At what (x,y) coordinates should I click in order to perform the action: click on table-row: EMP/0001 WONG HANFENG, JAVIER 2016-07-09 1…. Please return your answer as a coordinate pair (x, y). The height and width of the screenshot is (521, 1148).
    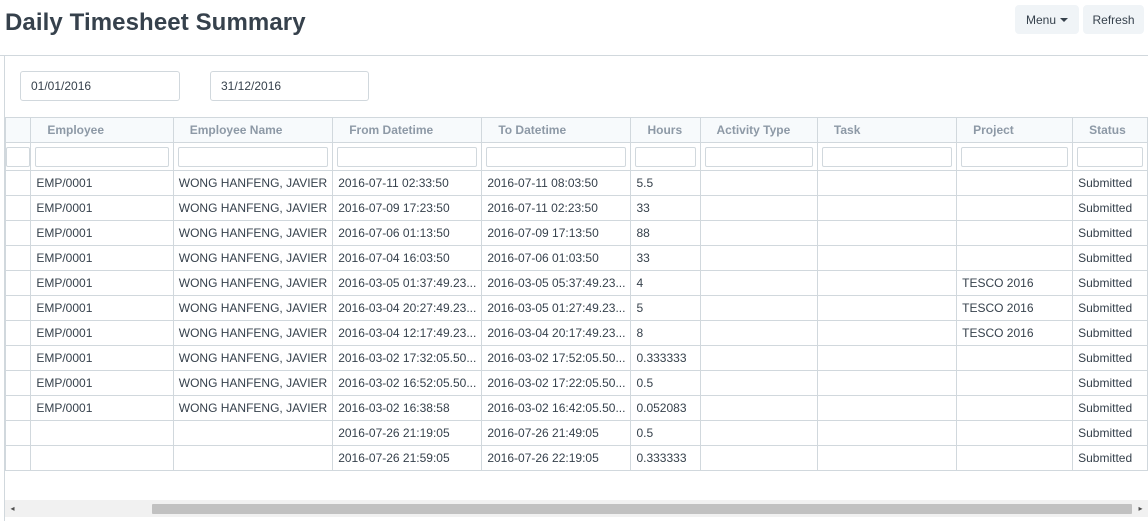
    Looking at the image, I should click on (576, 208).